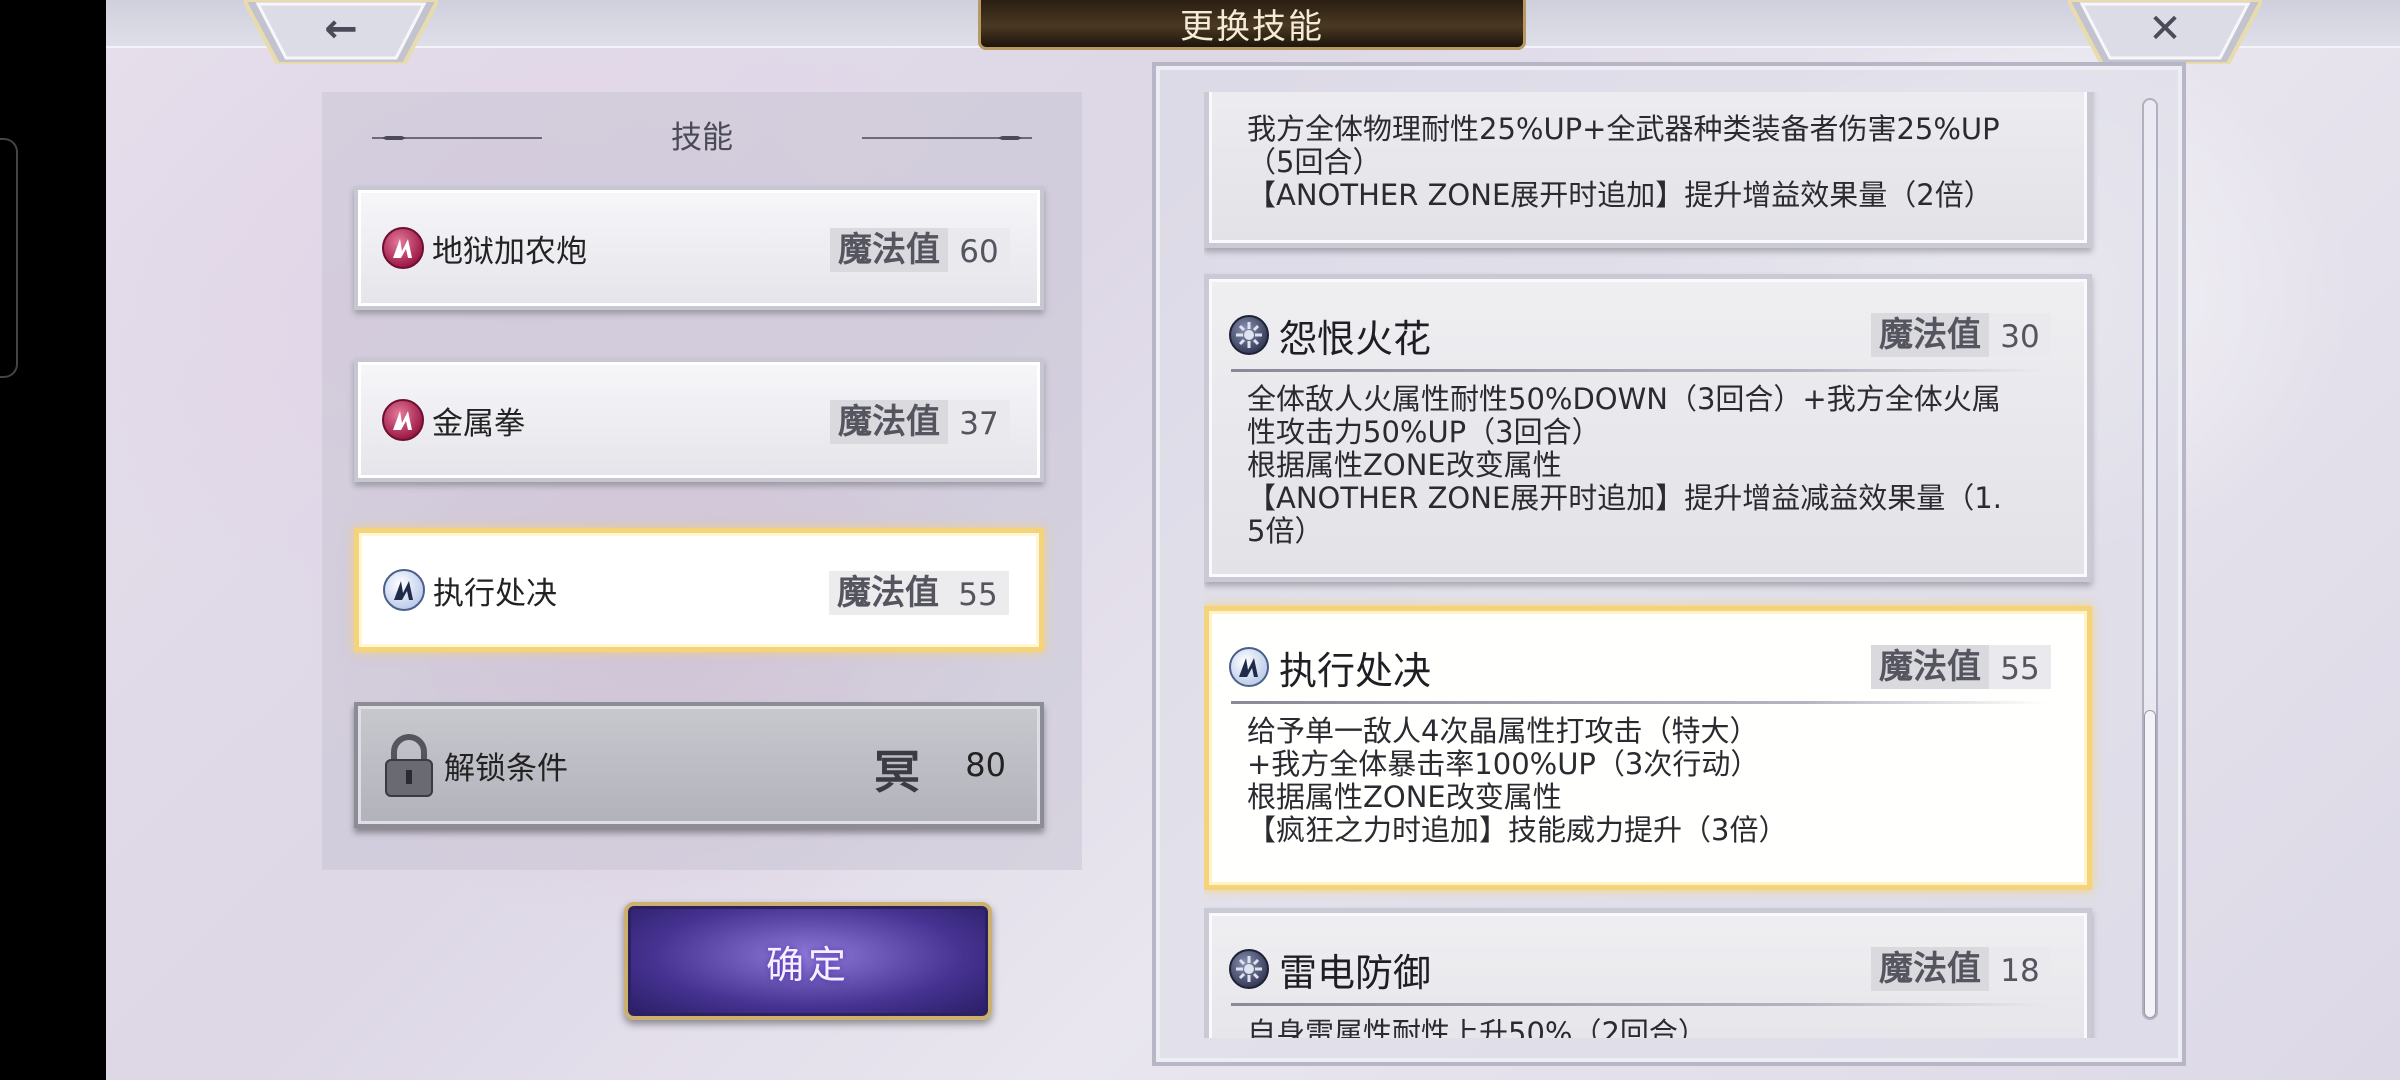 This screenshot has width=2400, height=1080. Describe the element at coordinates (699, 590) in the screenshot. I see `skill-slot-3-selected: 执行处决 魔法值 55` at that location.